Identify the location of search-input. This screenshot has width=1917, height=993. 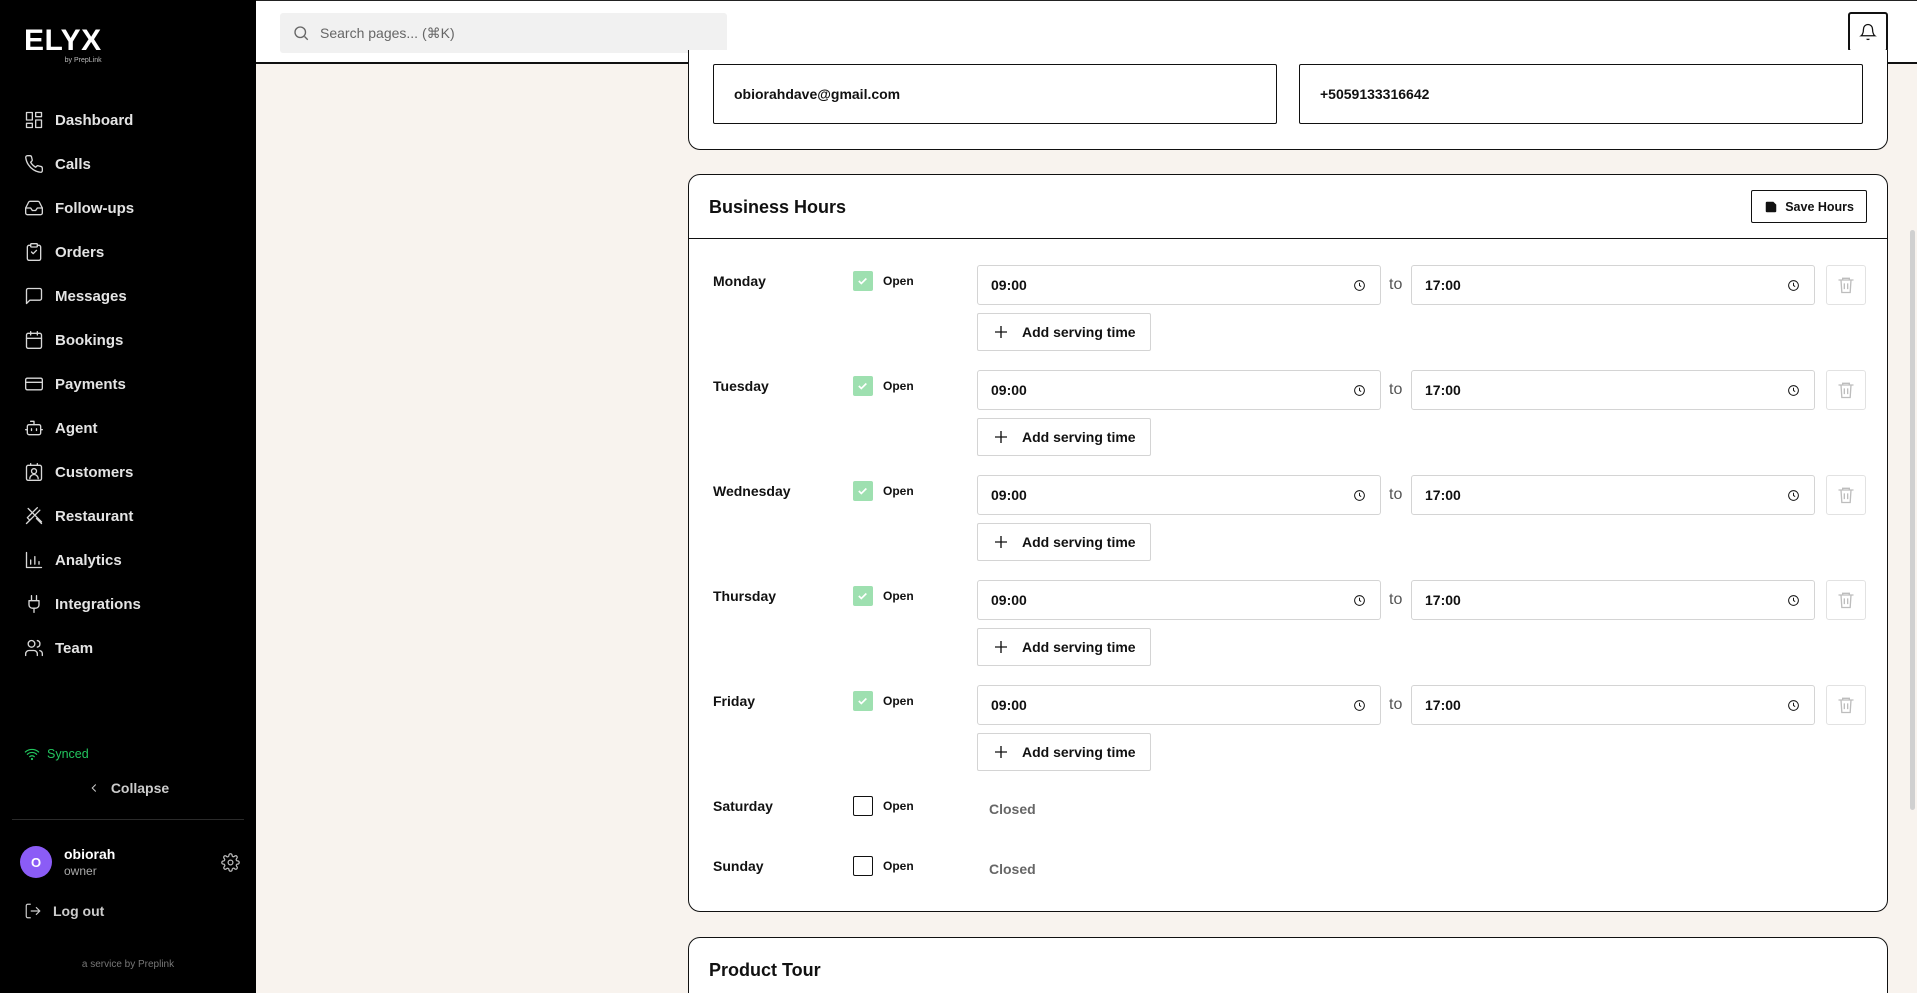
(510, 33).